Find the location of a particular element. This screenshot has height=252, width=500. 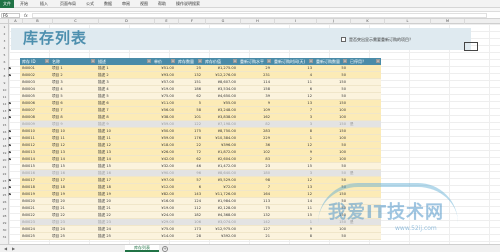

cell-id: IN0025 is located at coordinates (36, 236).